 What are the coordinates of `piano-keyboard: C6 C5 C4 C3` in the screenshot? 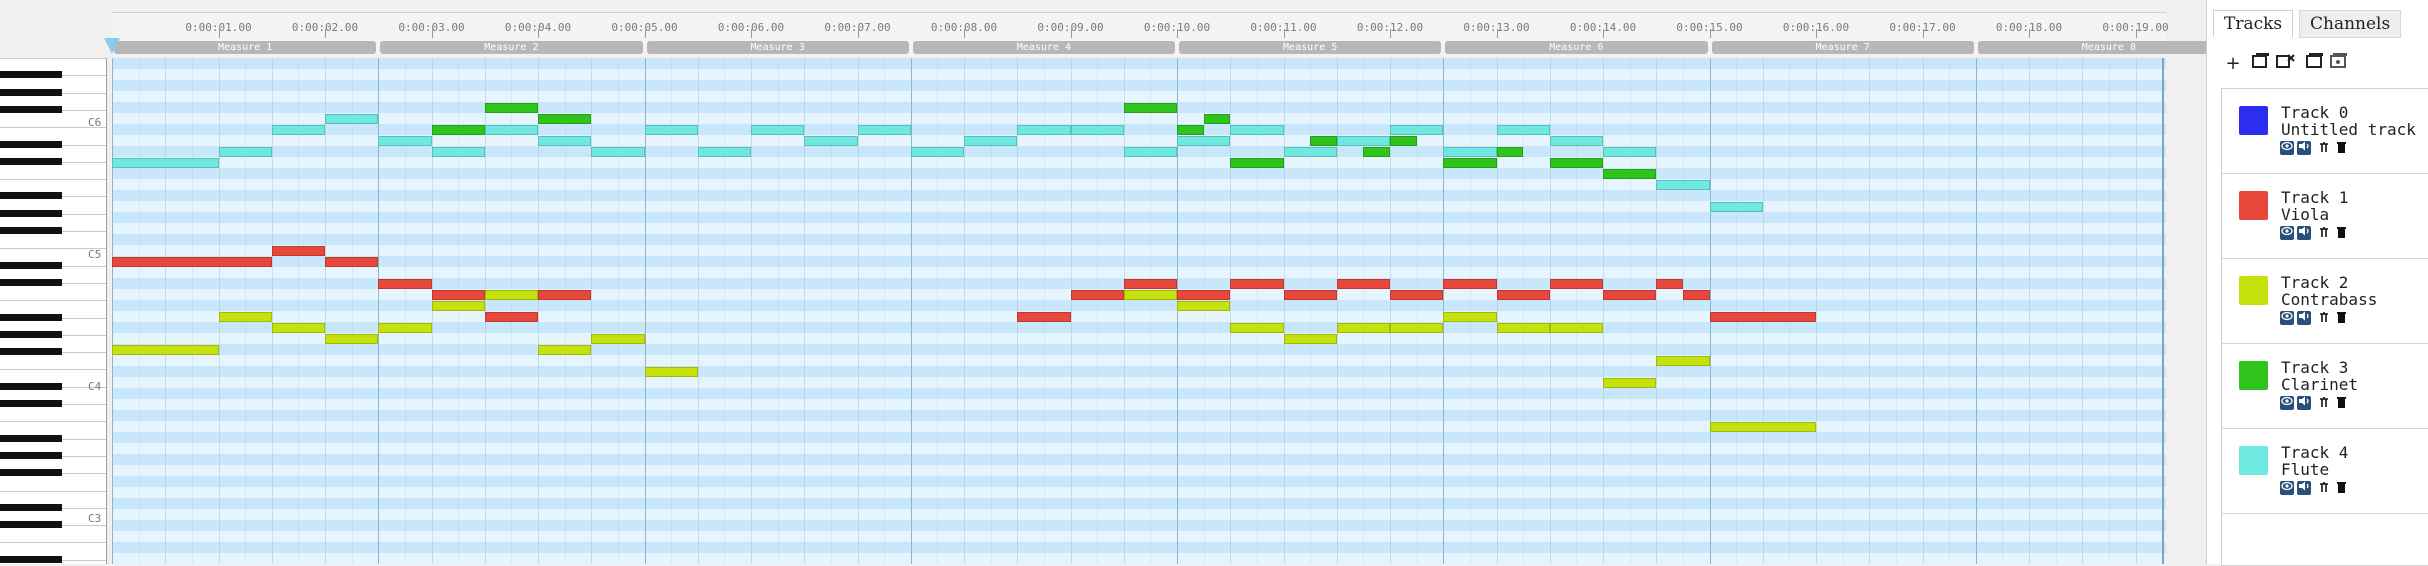 It's located at (53, 311).